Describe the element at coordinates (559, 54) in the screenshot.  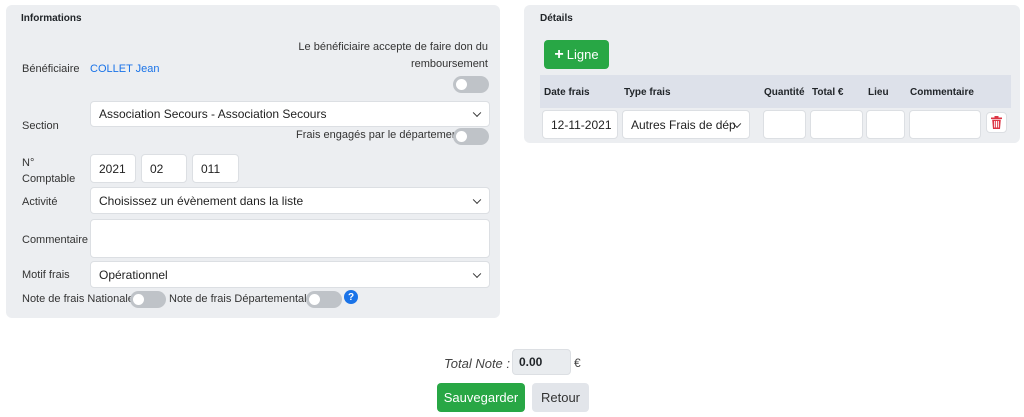
I see `plus-icon: +` at that location.